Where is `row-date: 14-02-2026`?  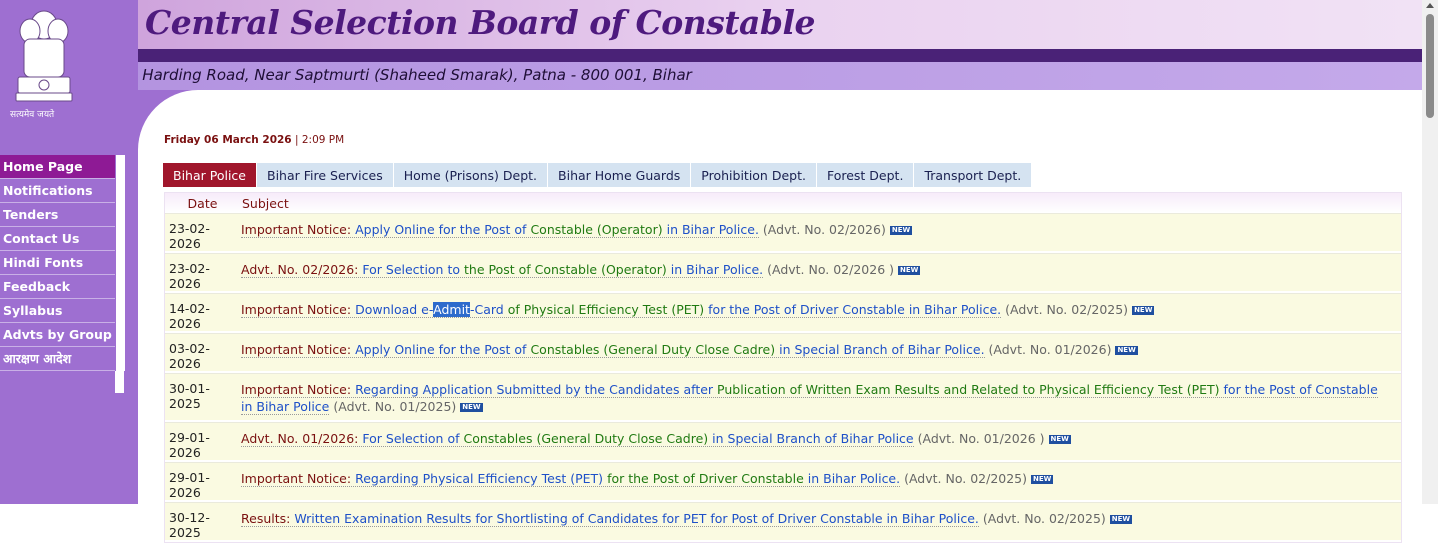
row-date: 14-02-2026 is located at coordinates (189, 316).